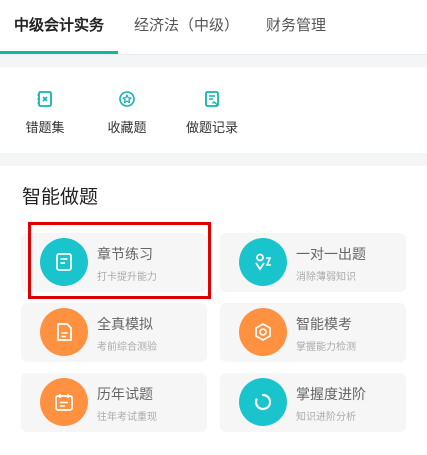 This screenshot has height=455, width=427. What do you see at coordinates (331, 395) in the screenshot?
I see `card-title: 掌握度进阶` at bounding box center [331, 395].